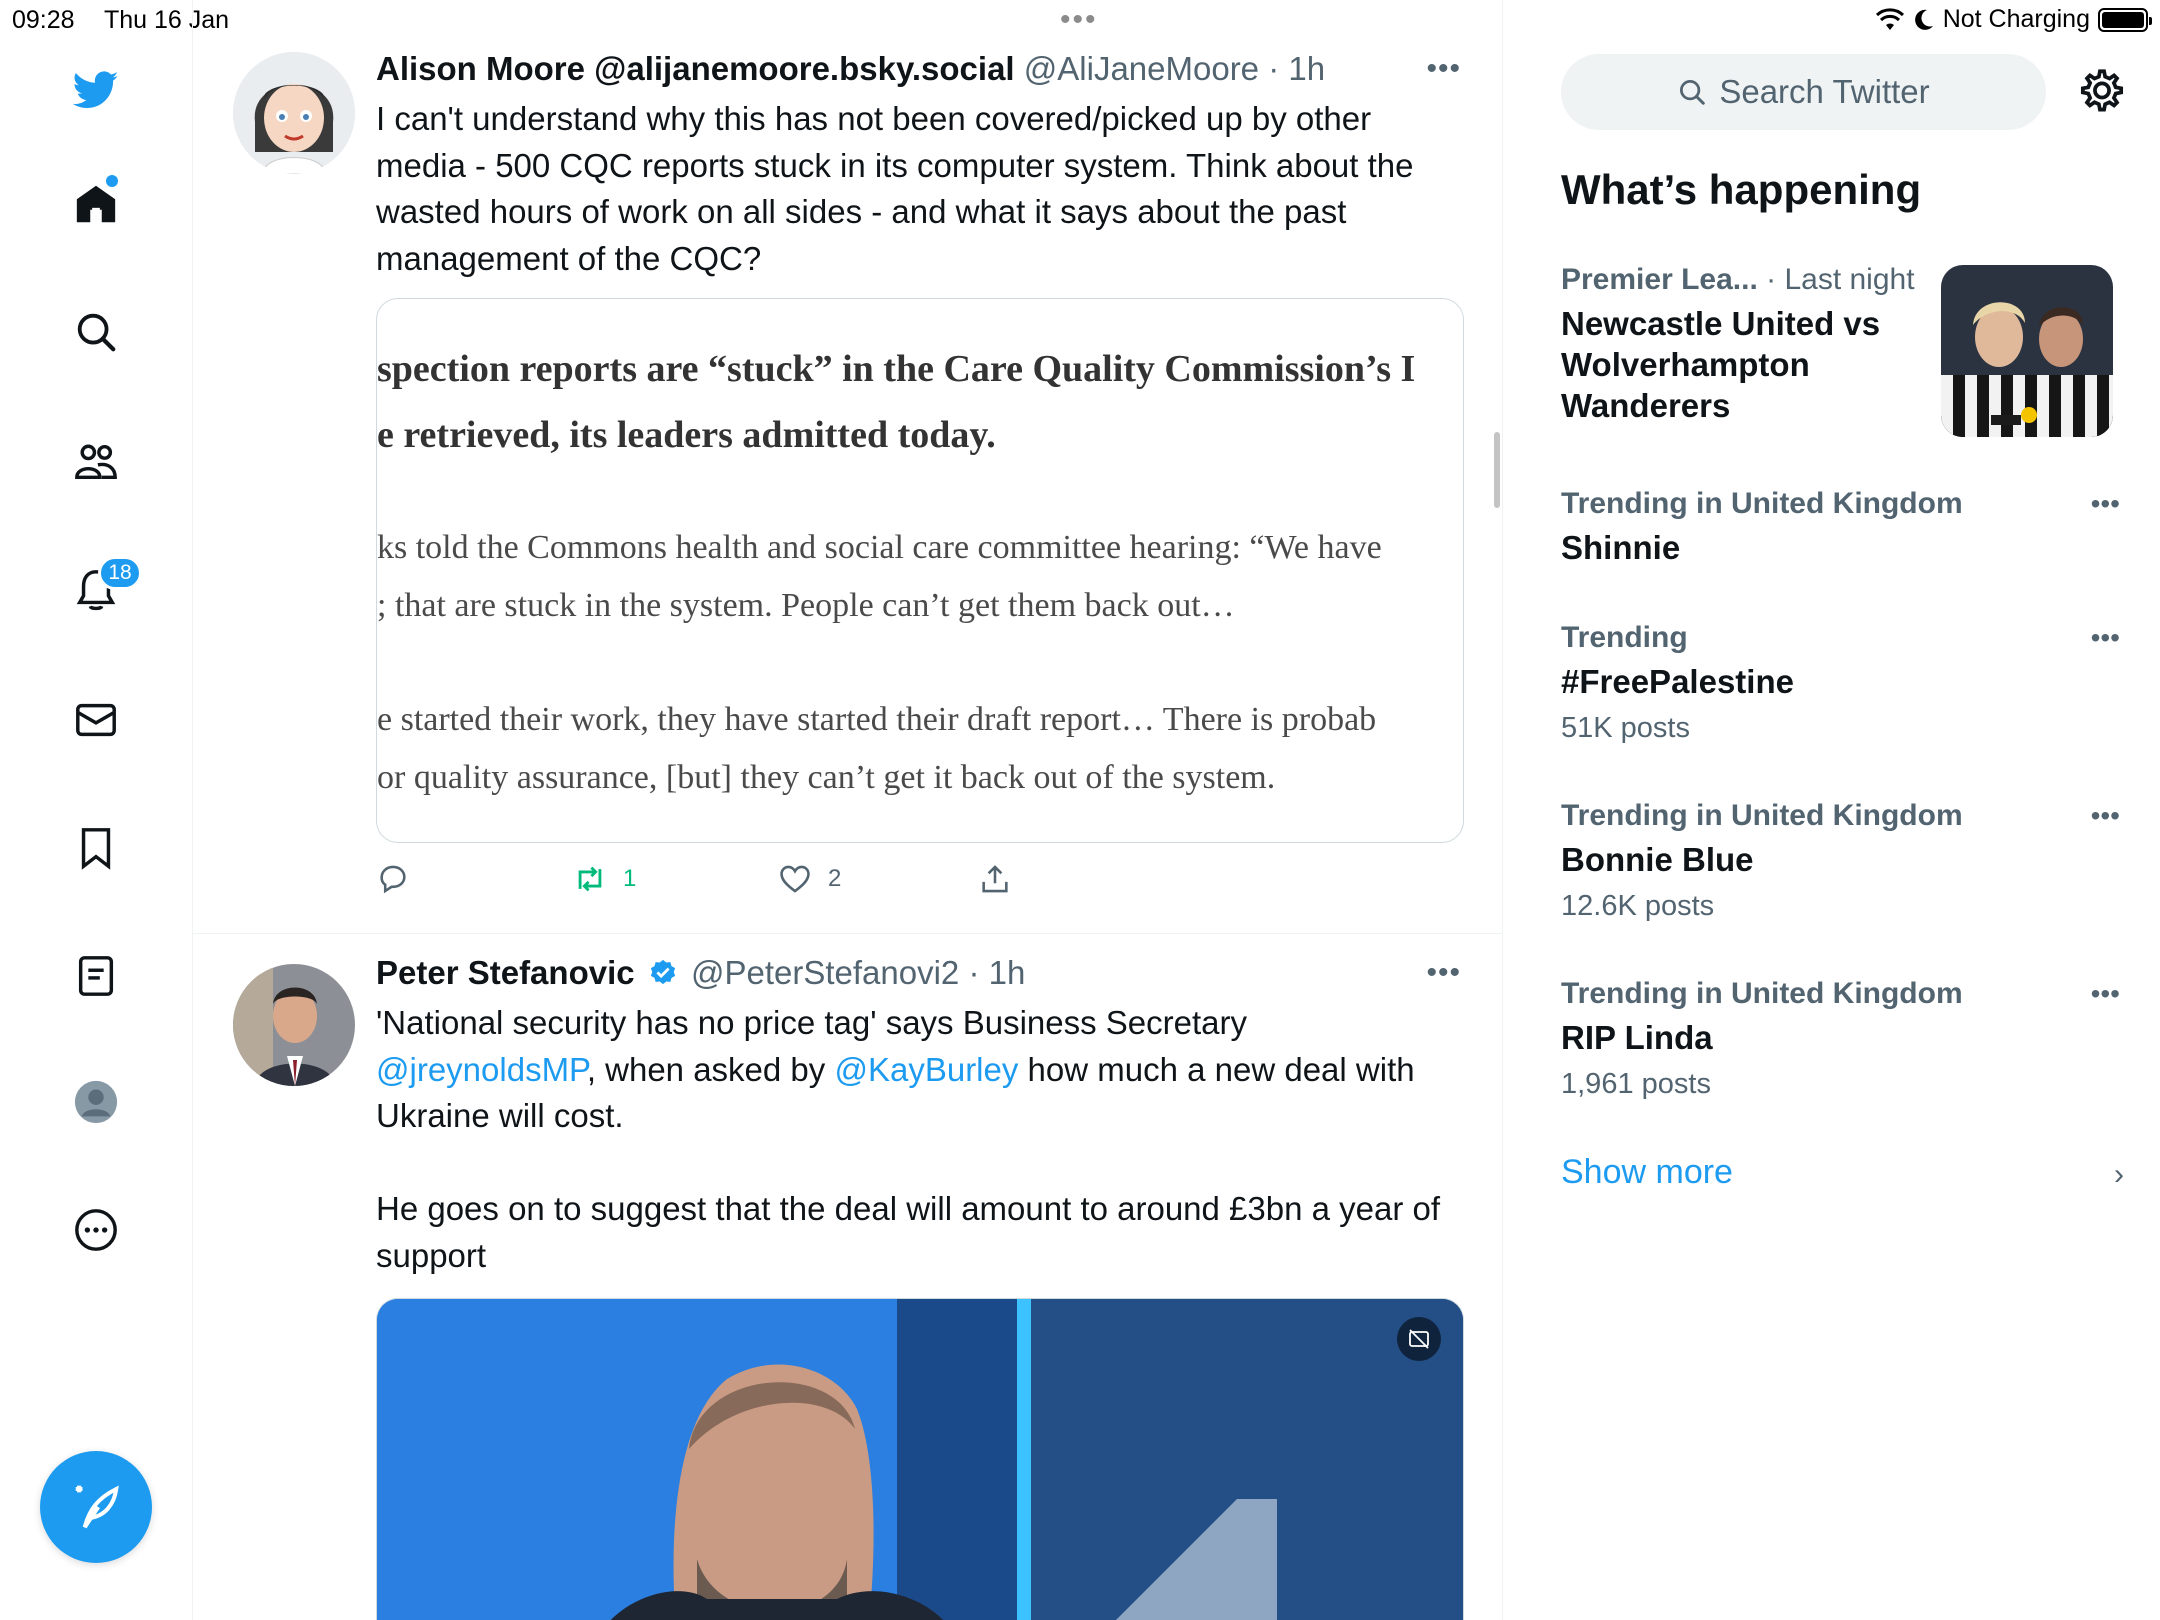 The image size is (2160, 1620). I want to click on share-icon, so click(995, 879).